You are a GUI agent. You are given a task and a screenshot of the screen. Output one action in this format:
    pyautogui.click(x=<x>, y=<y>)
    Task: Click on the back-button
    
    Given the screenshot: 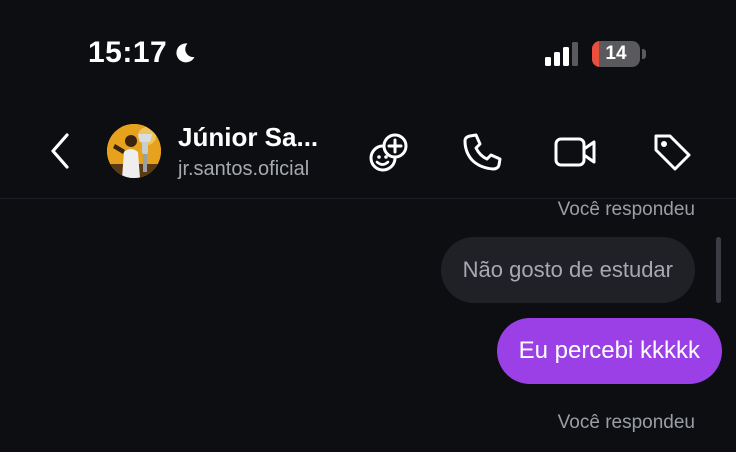 What is the action you would take?
    pyautogui.click(x=60, y=151)
    